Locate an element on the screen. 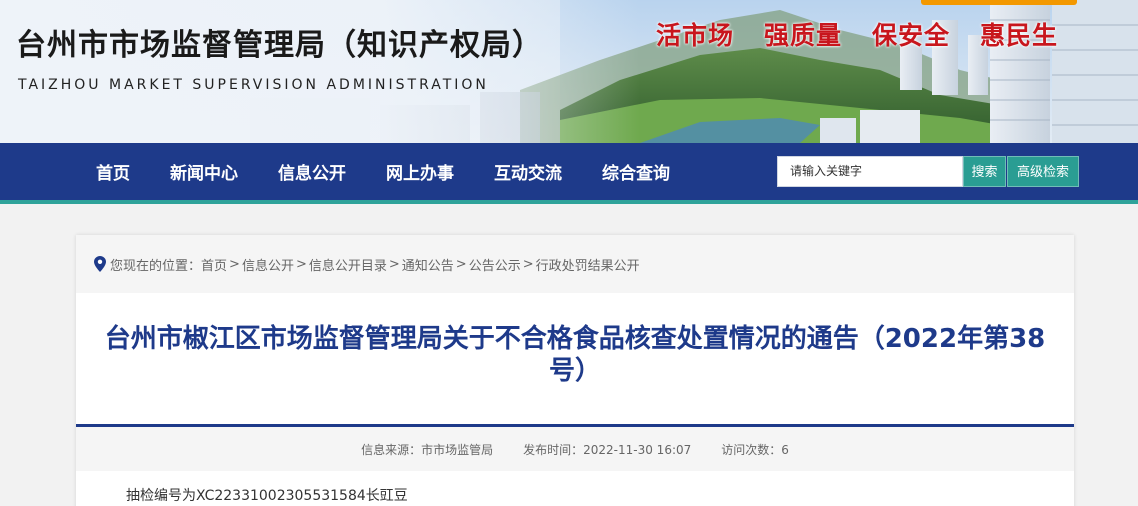 The image size is (1138, 506). breadcrumb-prefix: 您现在的位置： is located at coordinates (156, 266).